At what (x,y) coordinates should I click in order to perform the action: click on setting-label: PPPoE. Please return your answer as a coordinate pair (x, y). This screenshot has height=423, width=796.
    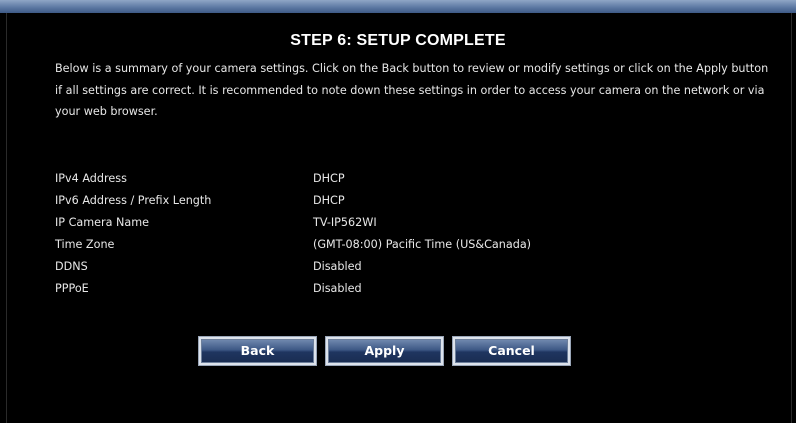
    Looking at the image, I should click on (72, 288).